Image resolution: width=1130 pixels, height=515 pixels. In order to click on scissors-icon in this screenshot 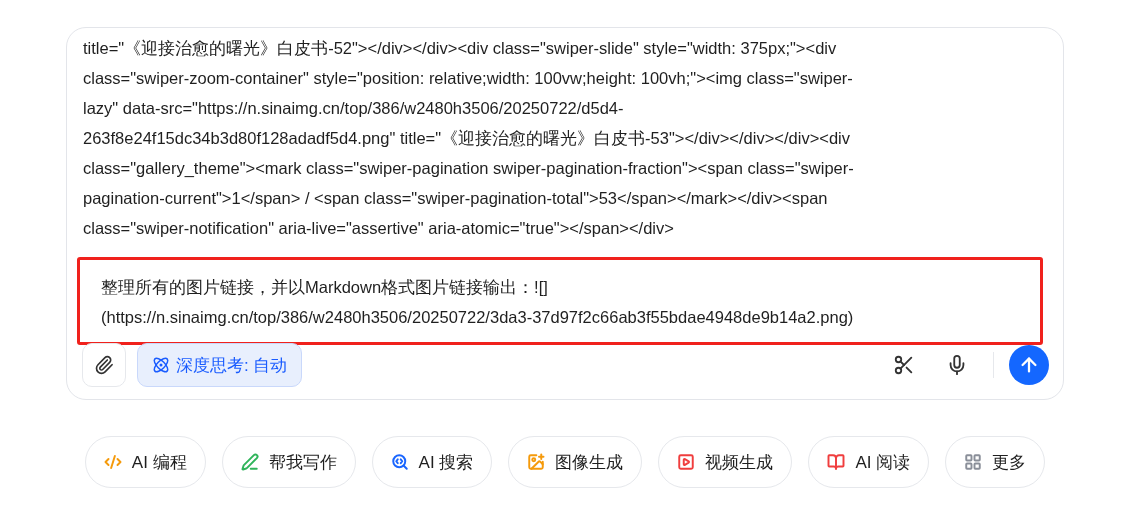, I will do `click(904, 365)`.